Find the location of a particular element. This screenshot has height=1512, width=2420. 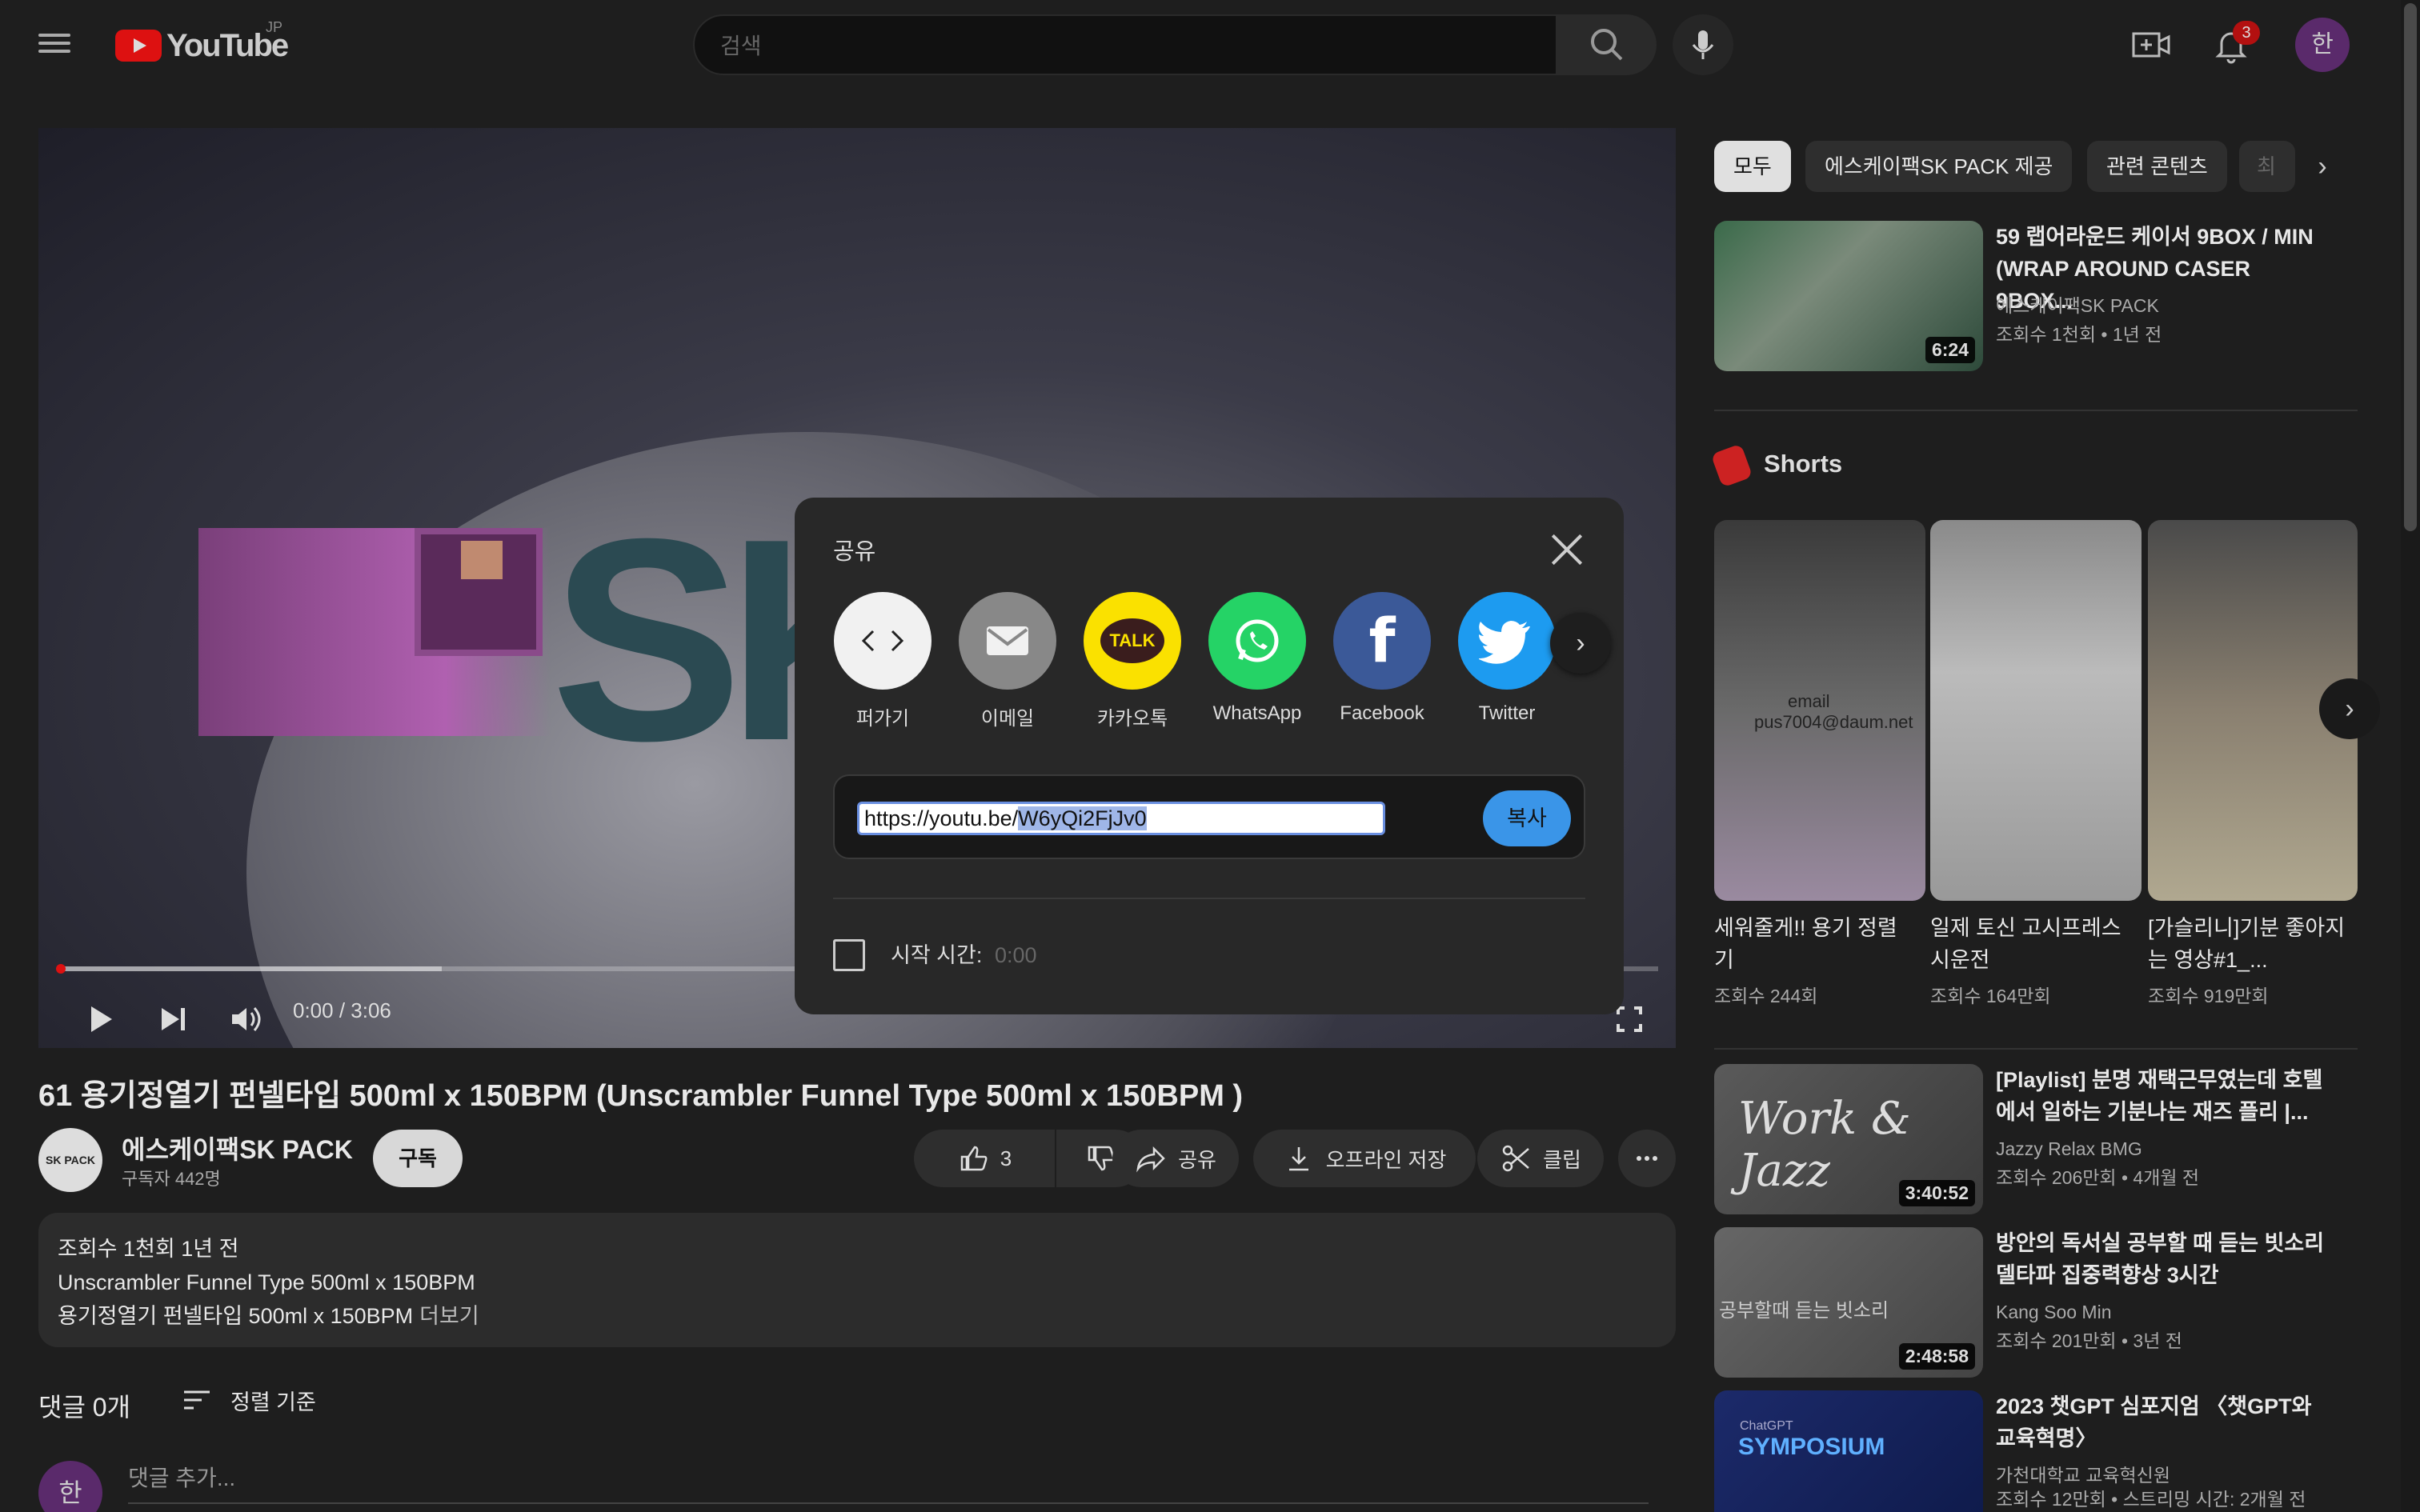

copy-button: 복사 is located at coordinates (1527, 818).